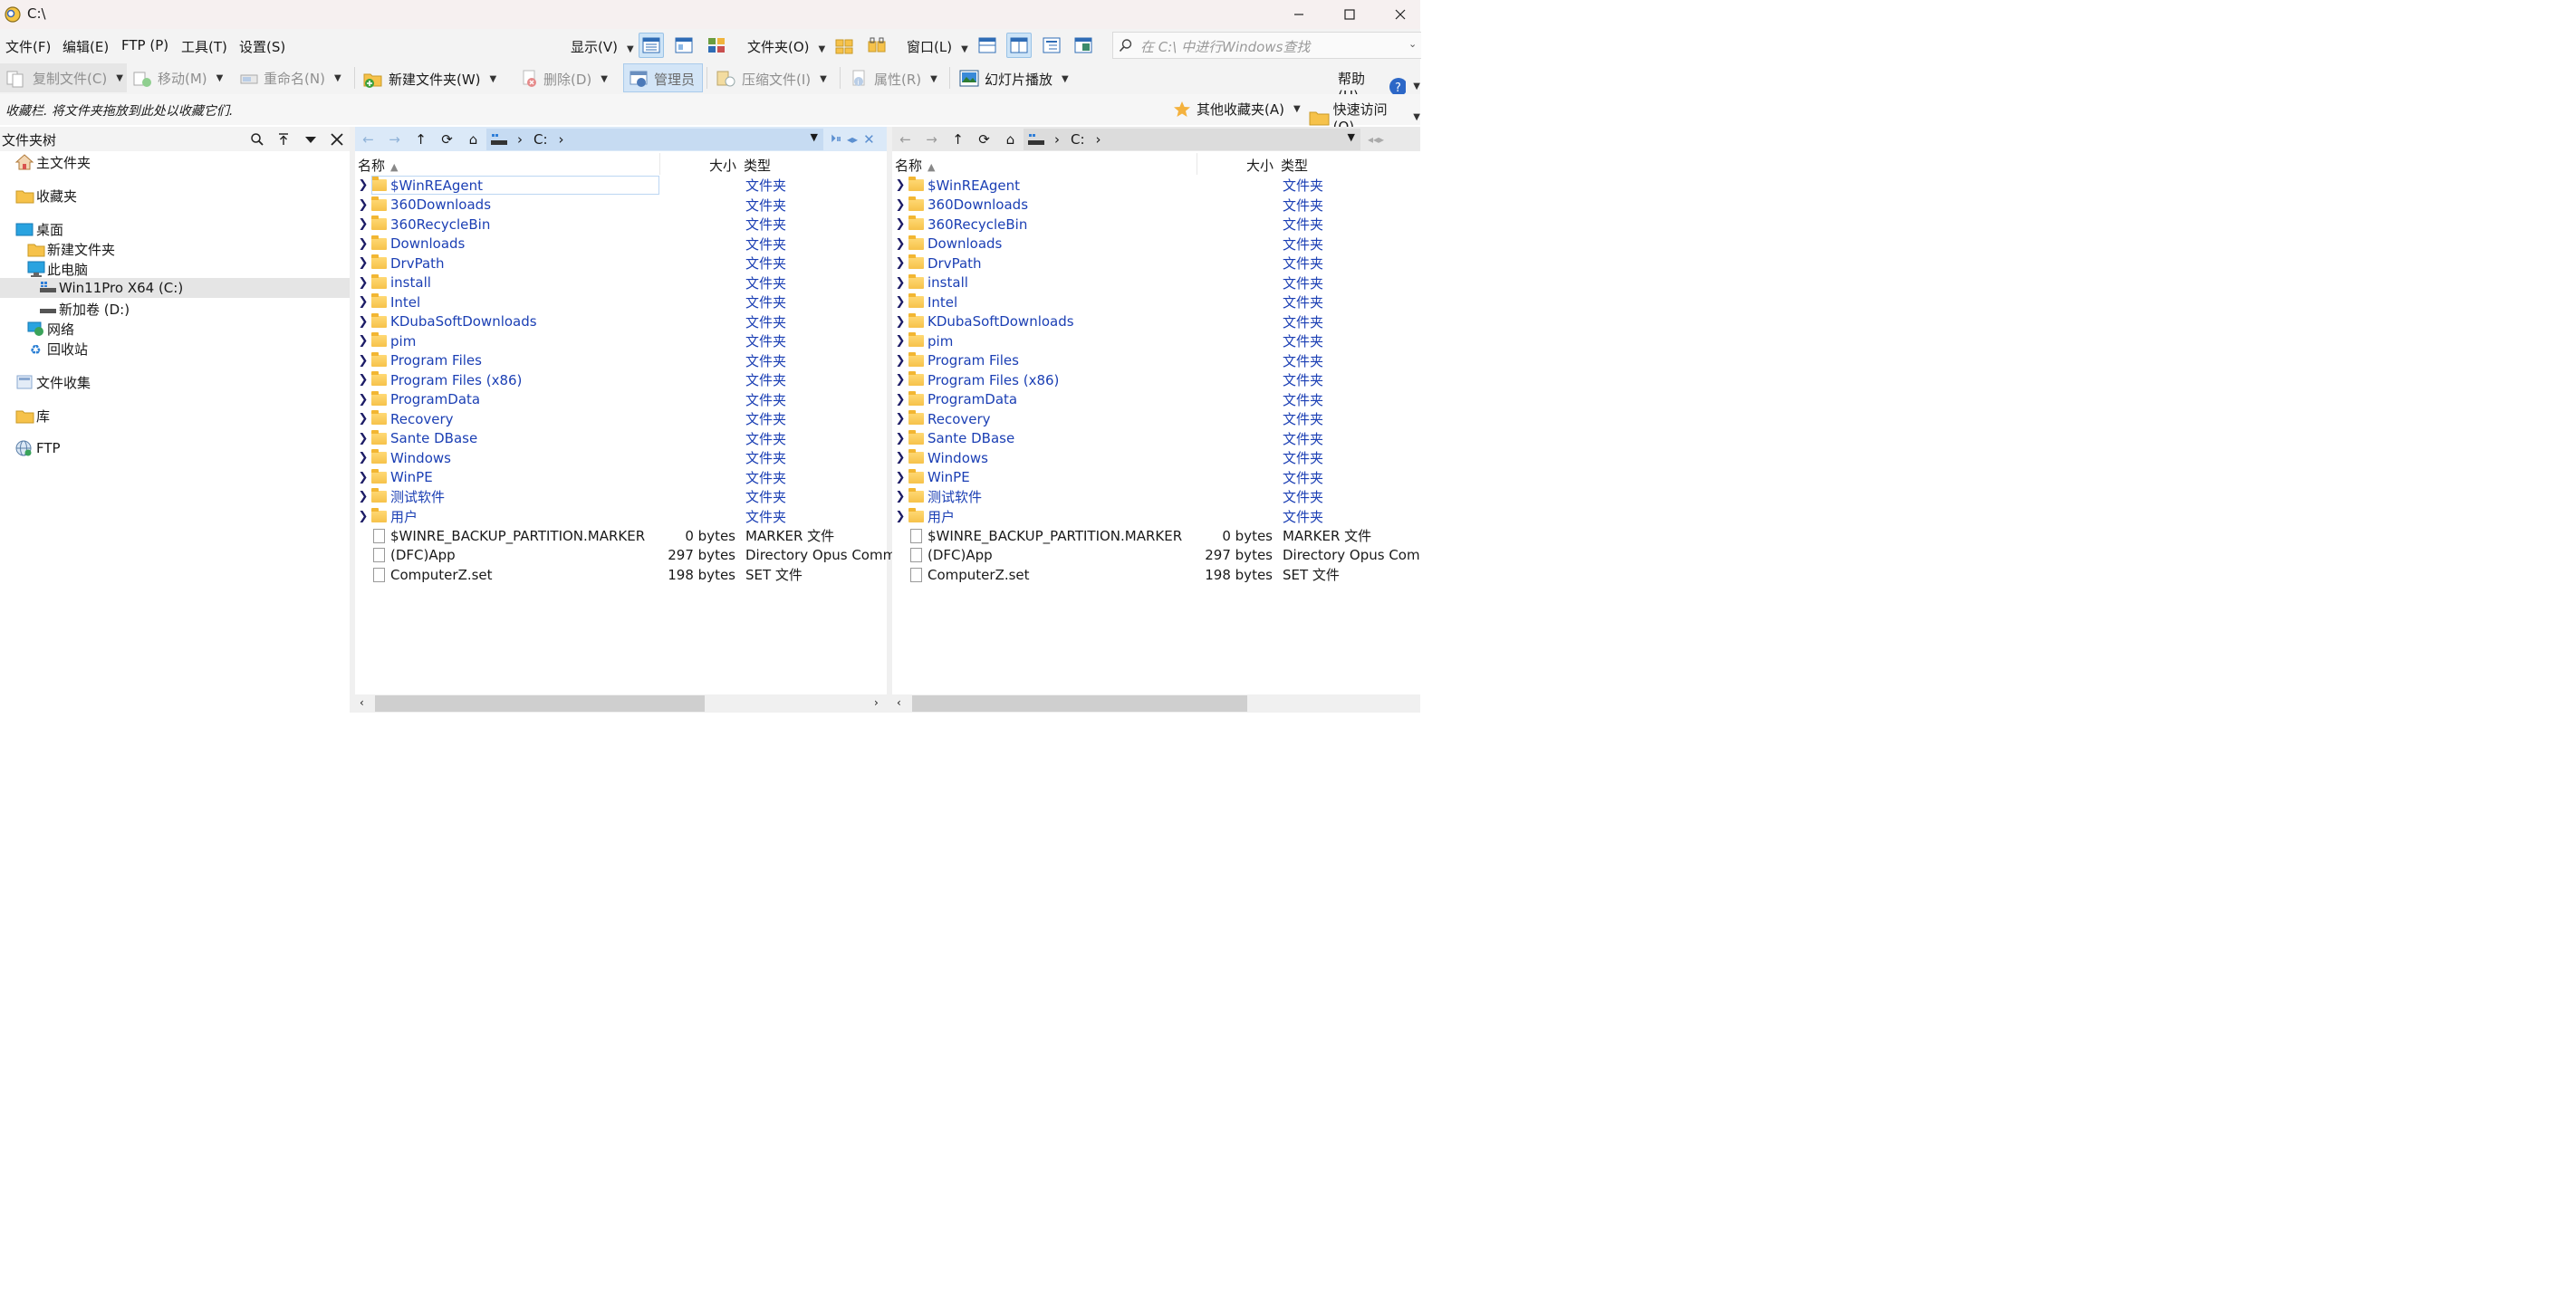 This screenshot has width=2576, height=1293. Describe the element at coordinates (716, 45) in the screenshot. I see `layout-thumbnails-button` at that location.